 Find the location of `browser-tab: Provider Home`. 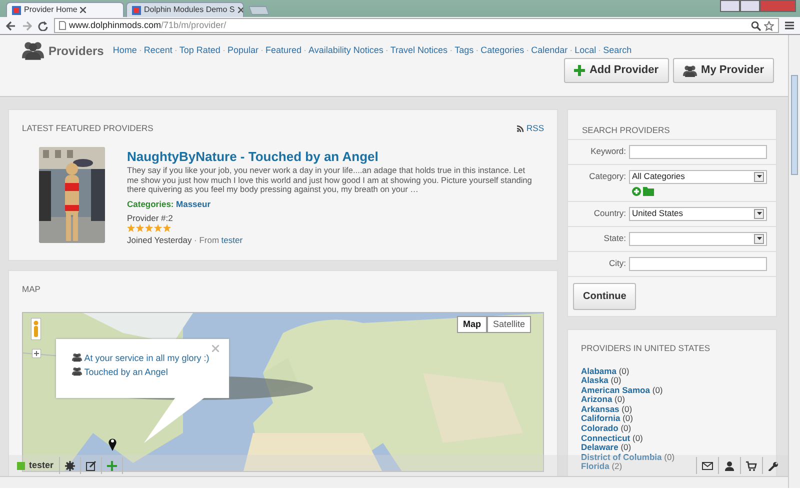

browser-tab: Provider Home is located at coordinates (65, 9).